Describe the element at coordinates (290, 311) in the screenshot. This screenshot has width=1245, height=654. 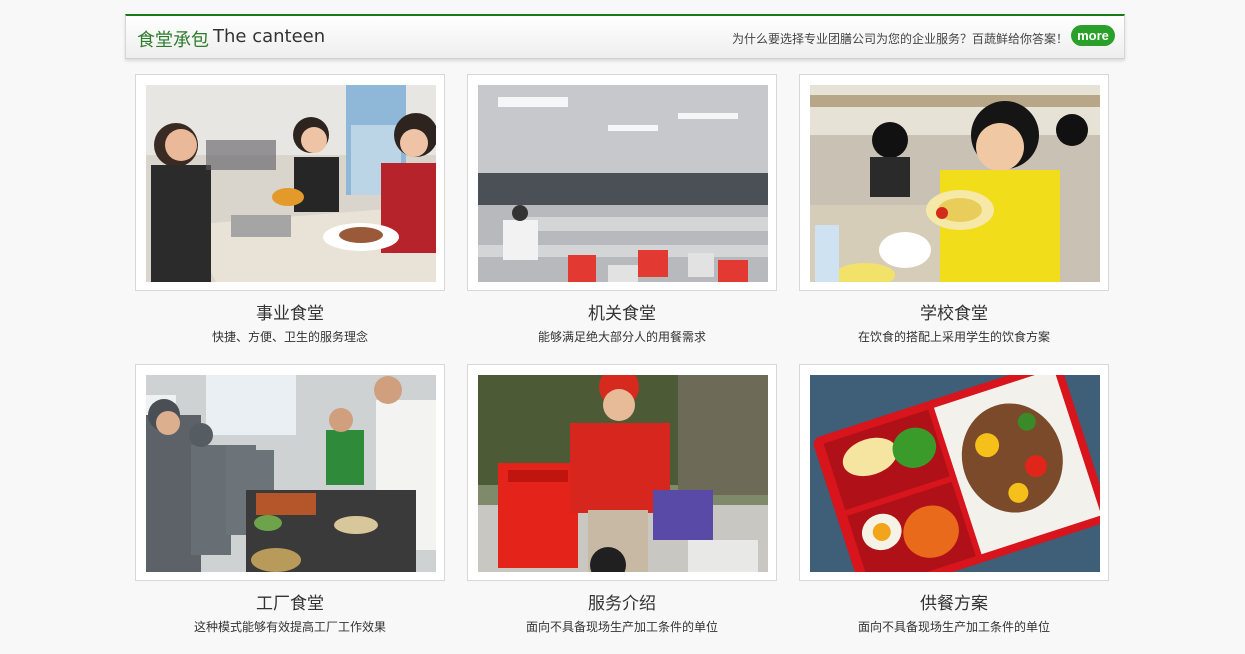
I see `card-title: 事业食堂` at that location.